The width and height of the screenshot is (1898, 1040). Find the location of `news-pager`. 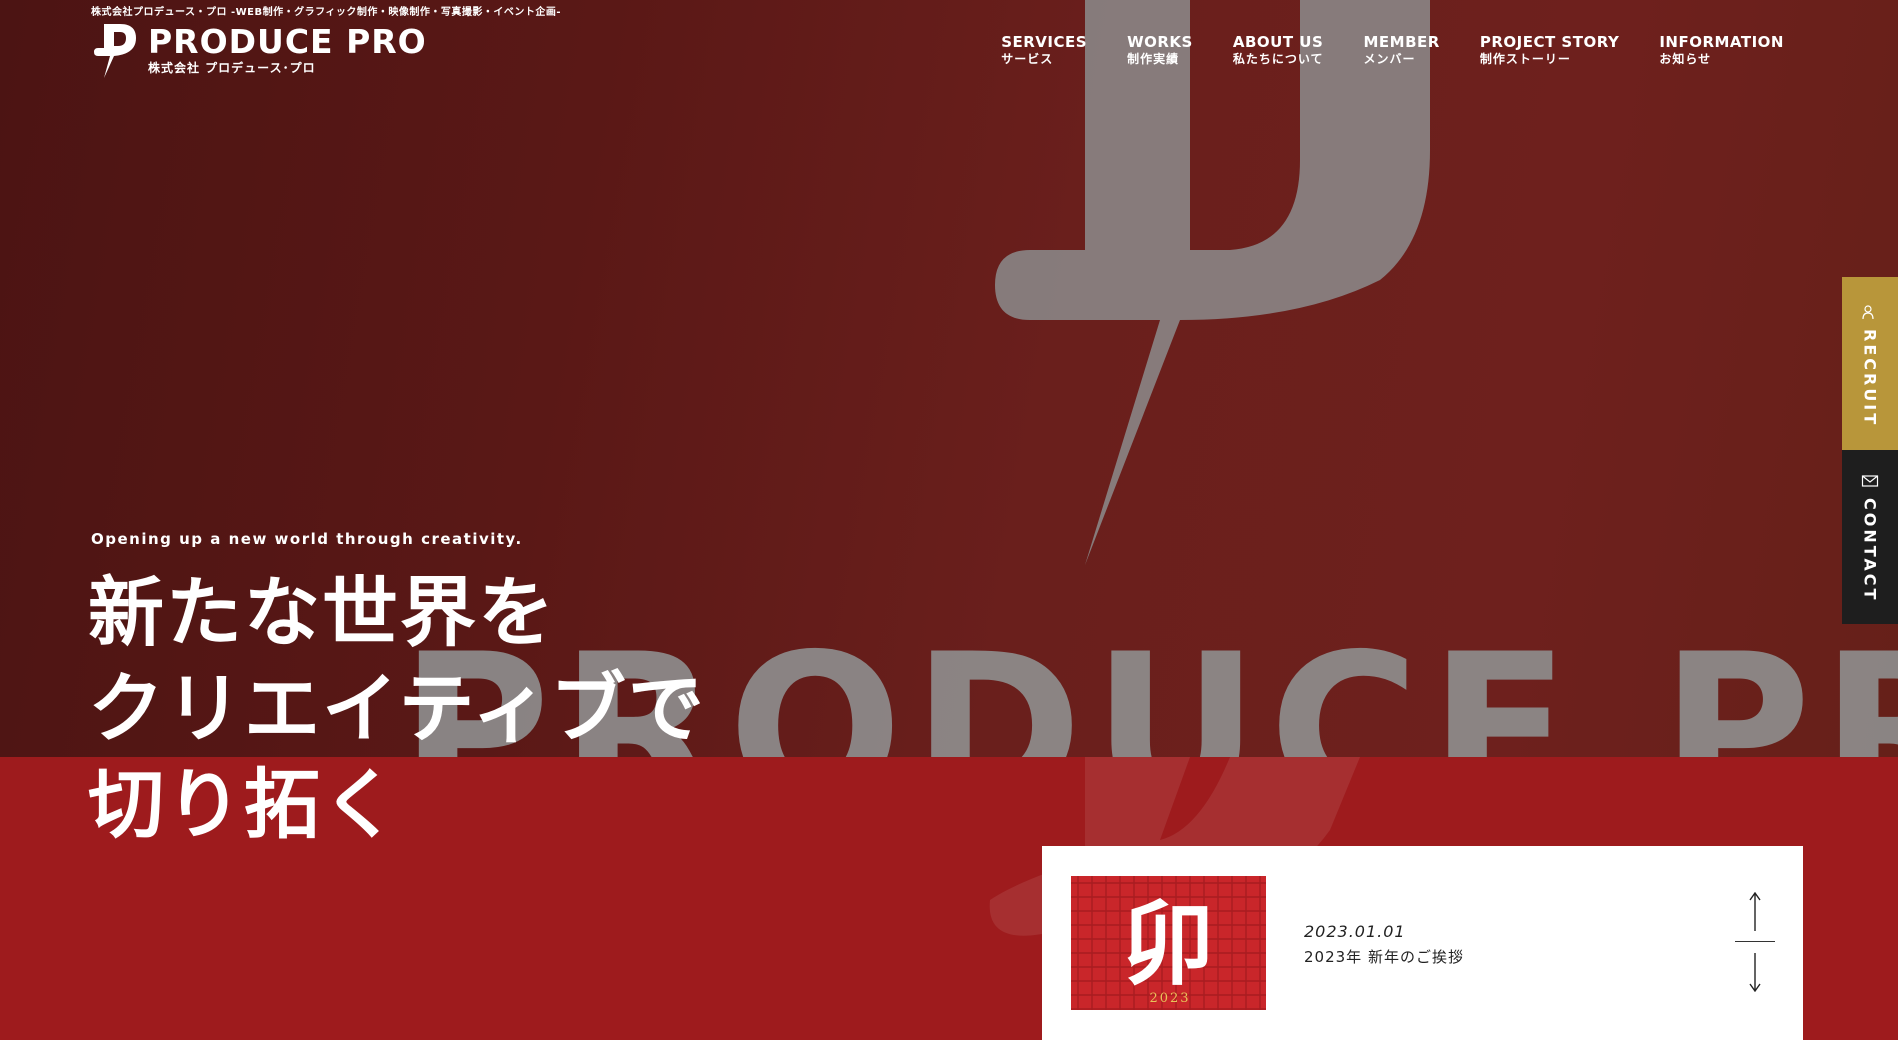

news-pager is located at coordinates (1755, 942).